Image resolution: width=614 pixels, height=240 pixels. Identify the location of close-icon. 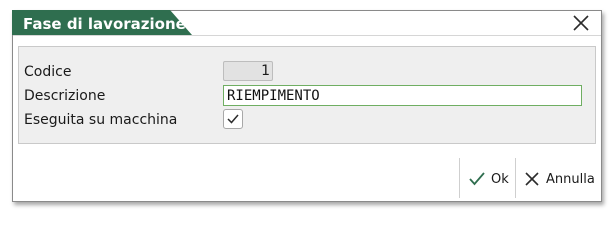
(581, 23).